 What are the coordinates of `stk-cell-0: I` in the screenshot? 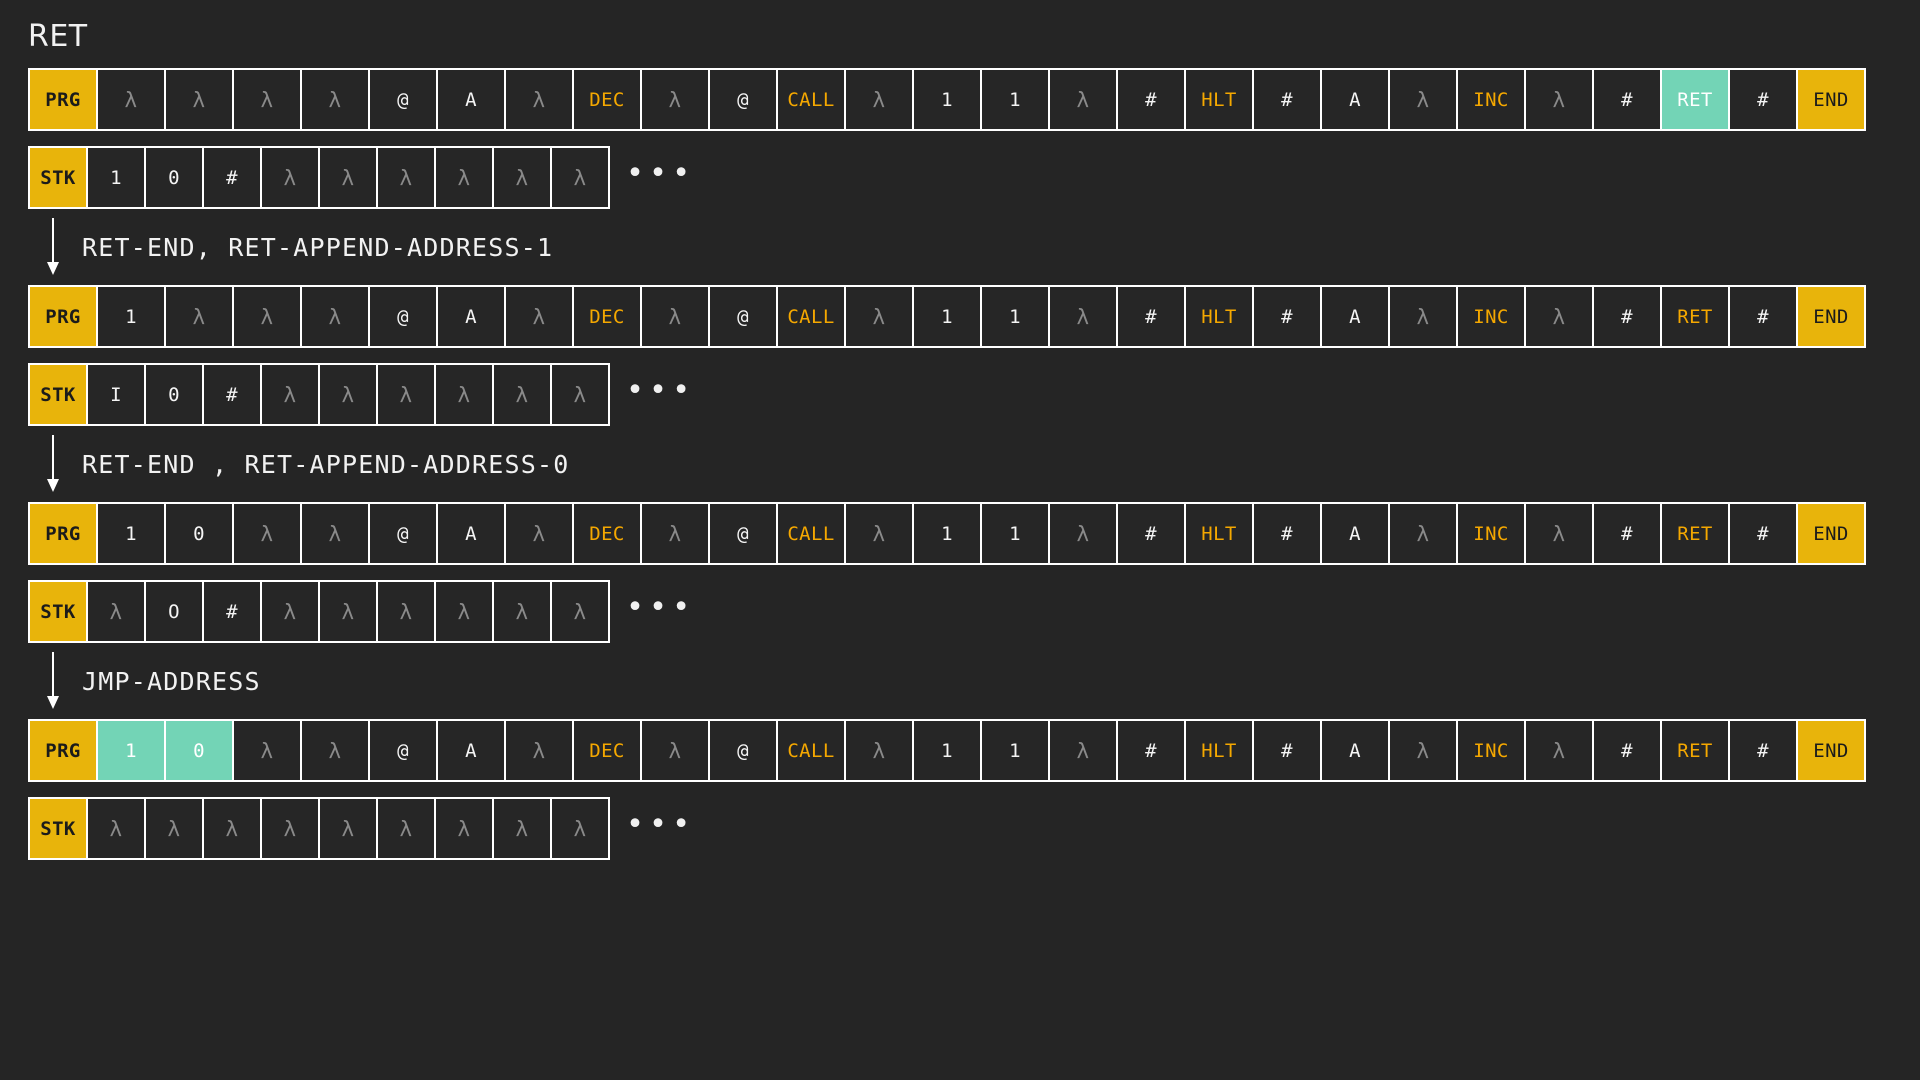 It's located at (116, 394).